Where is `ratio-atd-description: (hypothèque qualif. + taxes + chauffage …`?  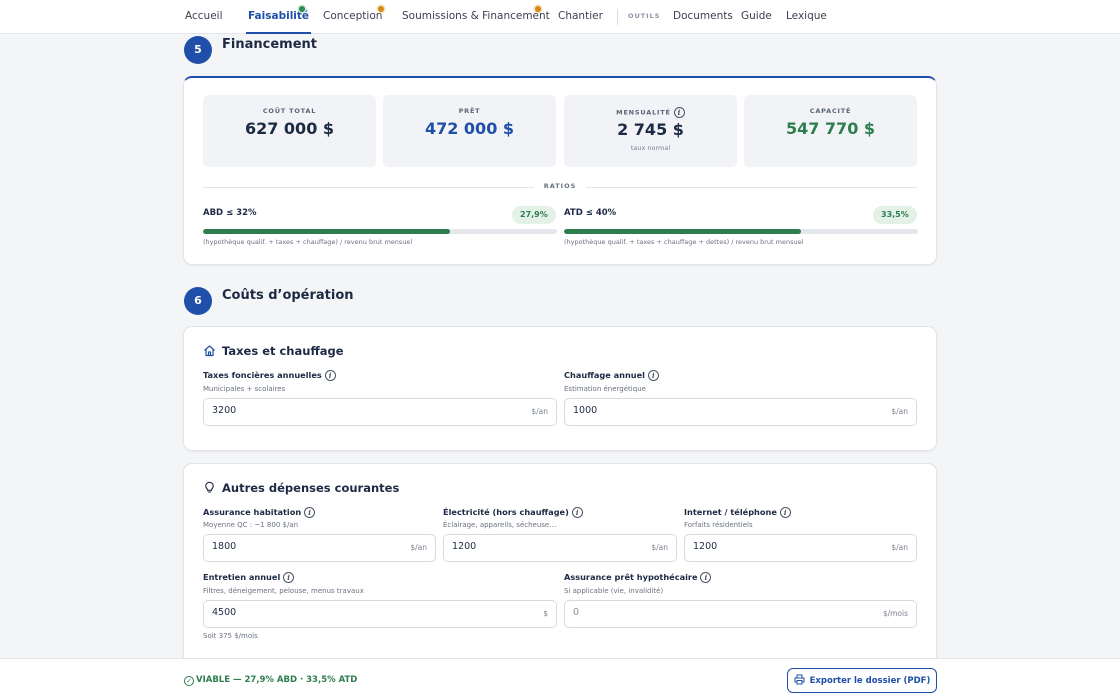 ratio-atd-description: (hypothèque qualif. + taxes + chauffage … is located at coordinates (684, 242).